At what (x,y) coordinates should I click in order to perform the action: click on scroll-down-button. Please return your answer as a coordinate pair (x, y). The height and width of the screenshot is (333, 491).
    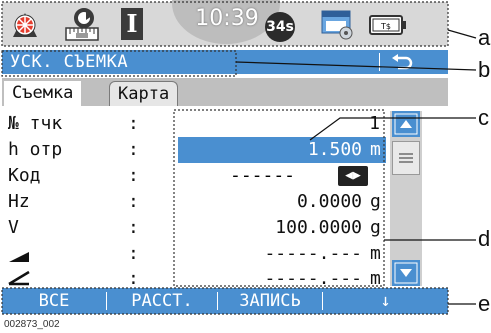
    Looking at the image, I should click on (406, 273).